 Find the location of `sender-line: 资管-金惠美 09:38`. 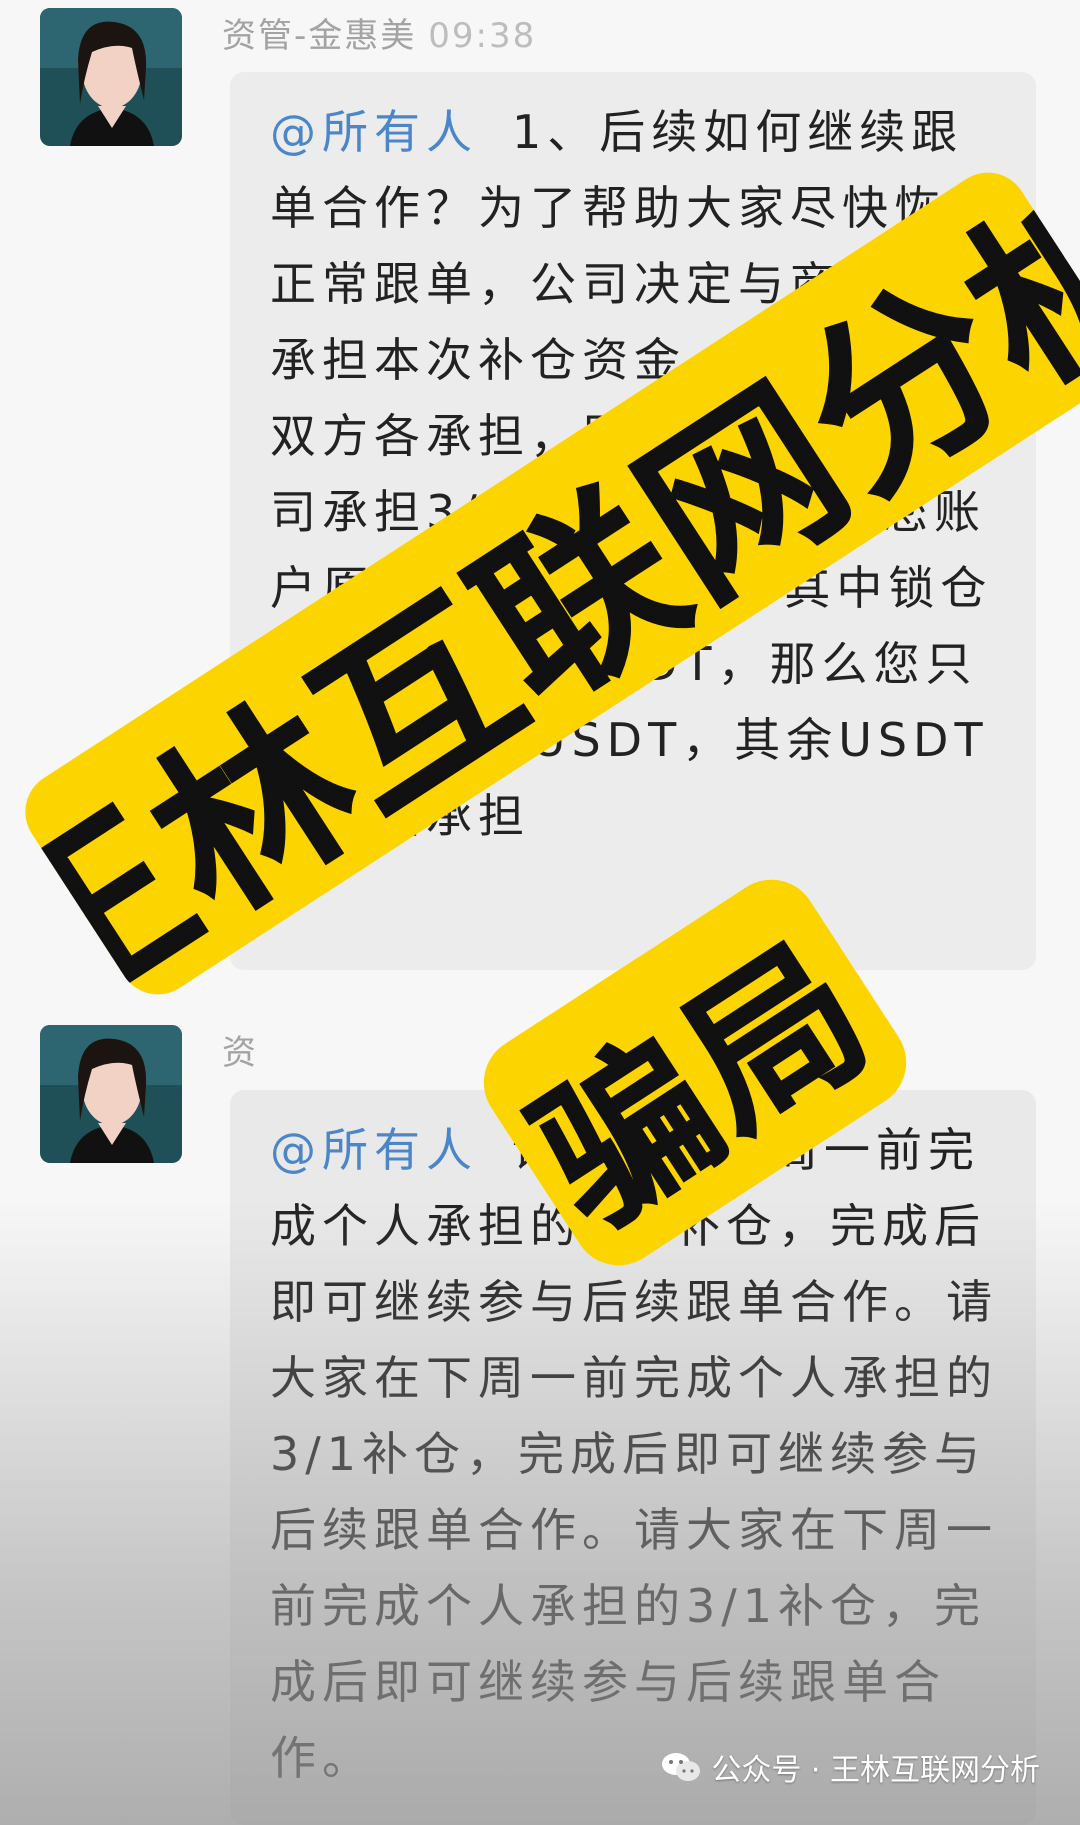

sender-line: 资管-金惠美 09:38 is located at coordinates (379, 32).